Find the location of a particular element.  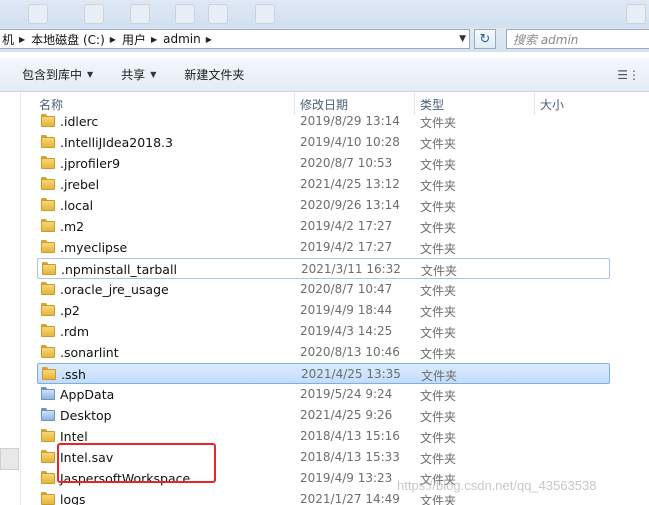

file-name: .myeclipse is located at coordinates (94, 247).